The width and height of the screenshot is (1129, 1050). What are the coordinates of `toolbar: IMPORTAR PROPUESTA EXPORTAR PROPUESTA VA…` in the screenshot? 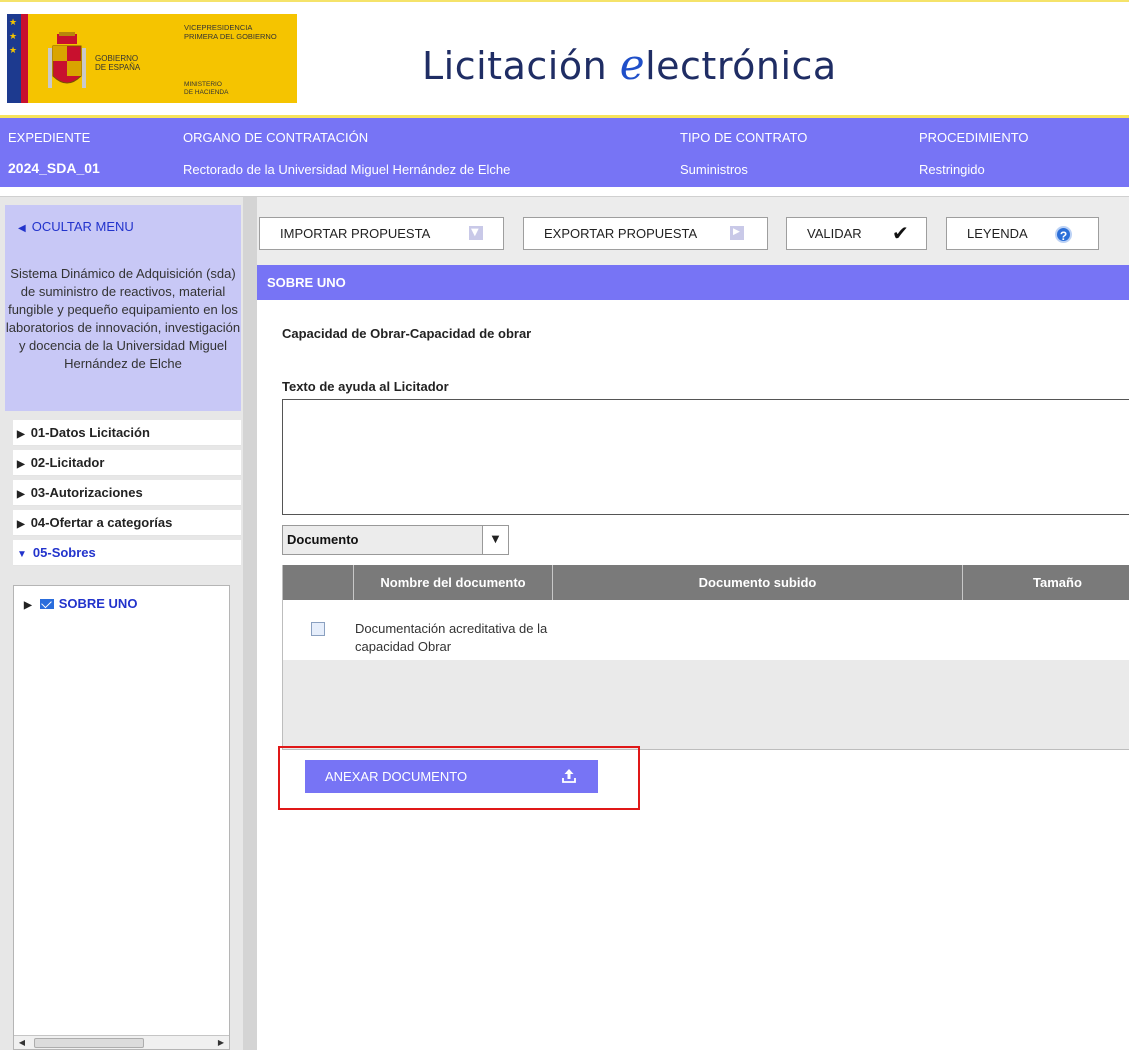 It's located at (693, 231).